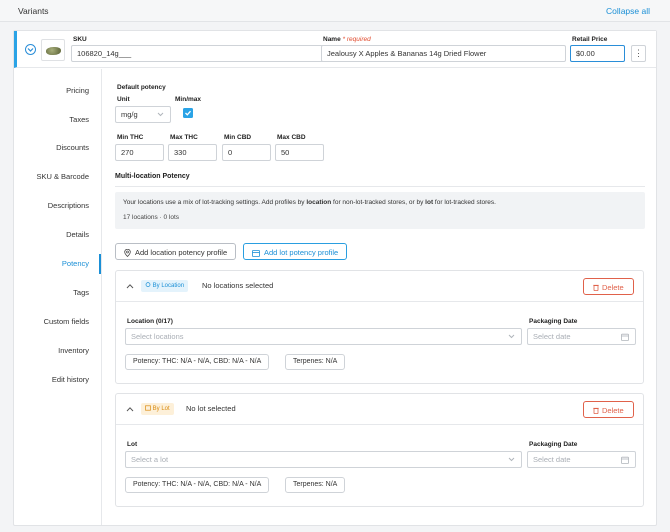  I want to click on minmax-checkbox, so click(188, 113).